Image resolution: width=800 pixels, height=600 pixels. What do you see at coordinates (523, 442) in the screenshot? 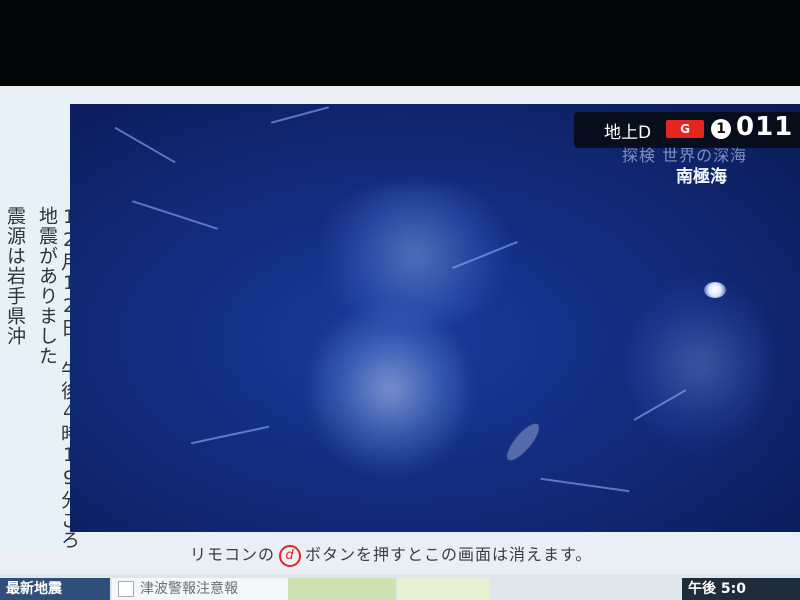
I see `fish-silhouette` at bounding box center [523, 442].